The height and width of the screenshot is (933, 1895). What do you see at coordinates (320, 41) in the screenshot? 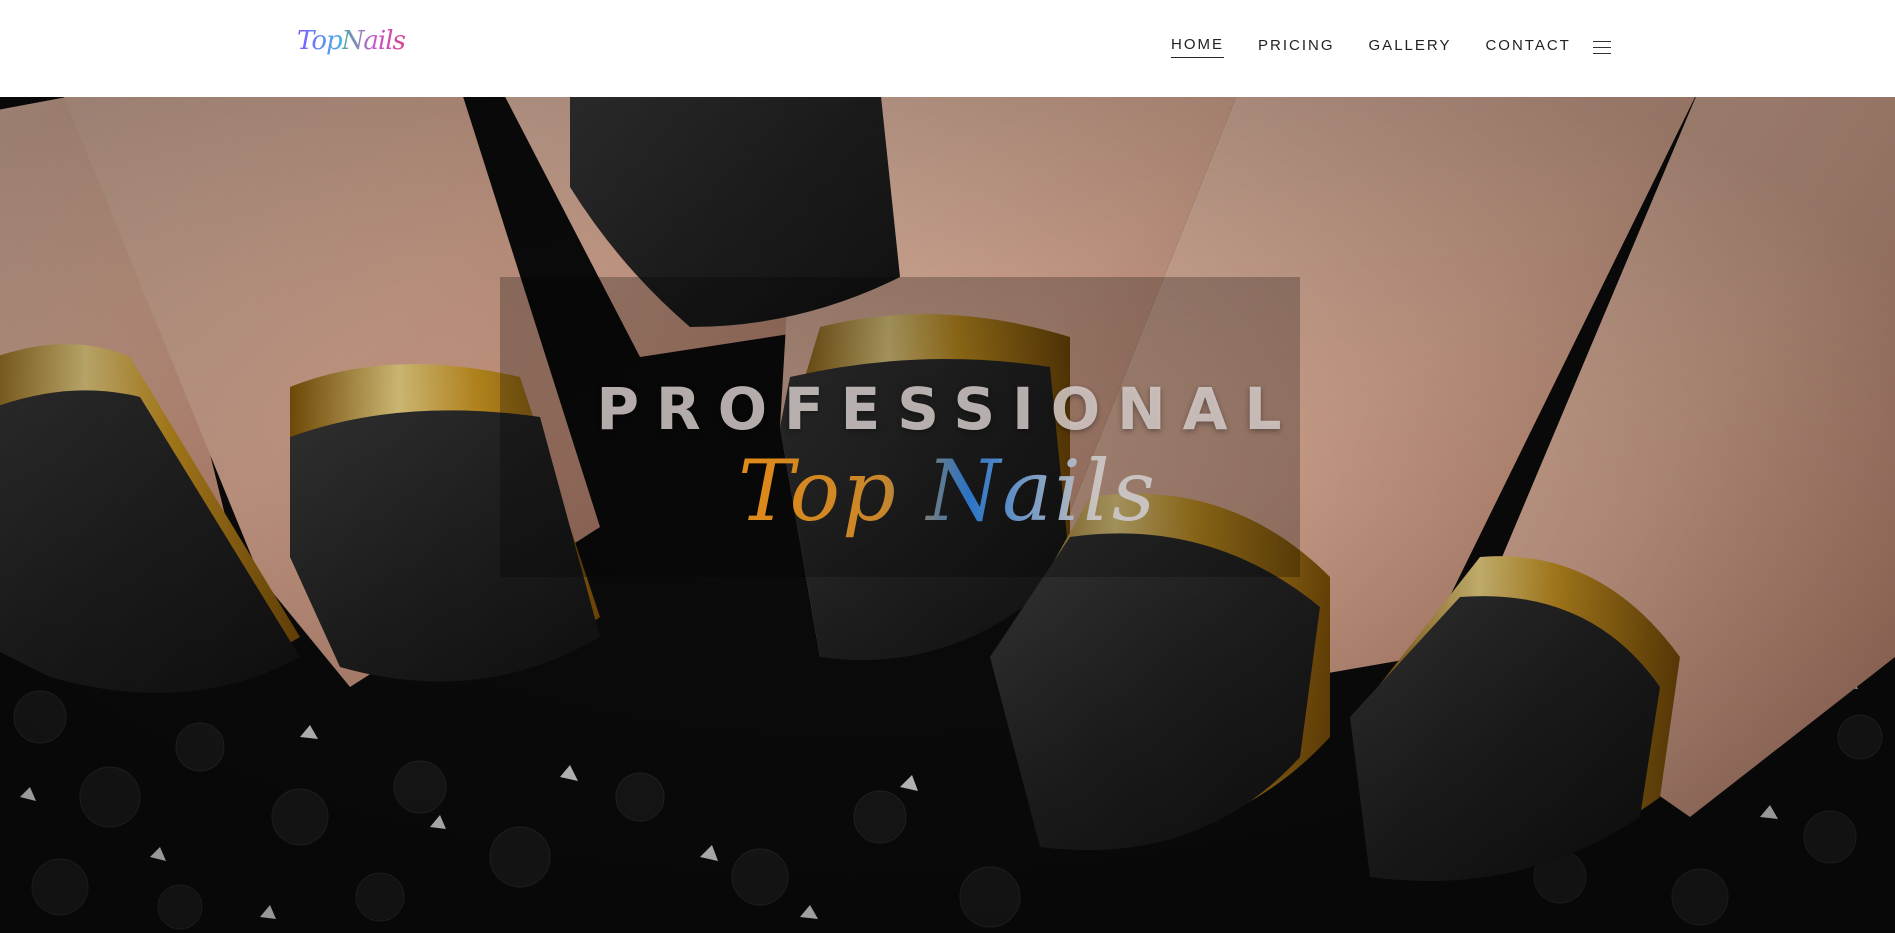
I see `logo-text-top: Top` at bounding box center [320, 41].